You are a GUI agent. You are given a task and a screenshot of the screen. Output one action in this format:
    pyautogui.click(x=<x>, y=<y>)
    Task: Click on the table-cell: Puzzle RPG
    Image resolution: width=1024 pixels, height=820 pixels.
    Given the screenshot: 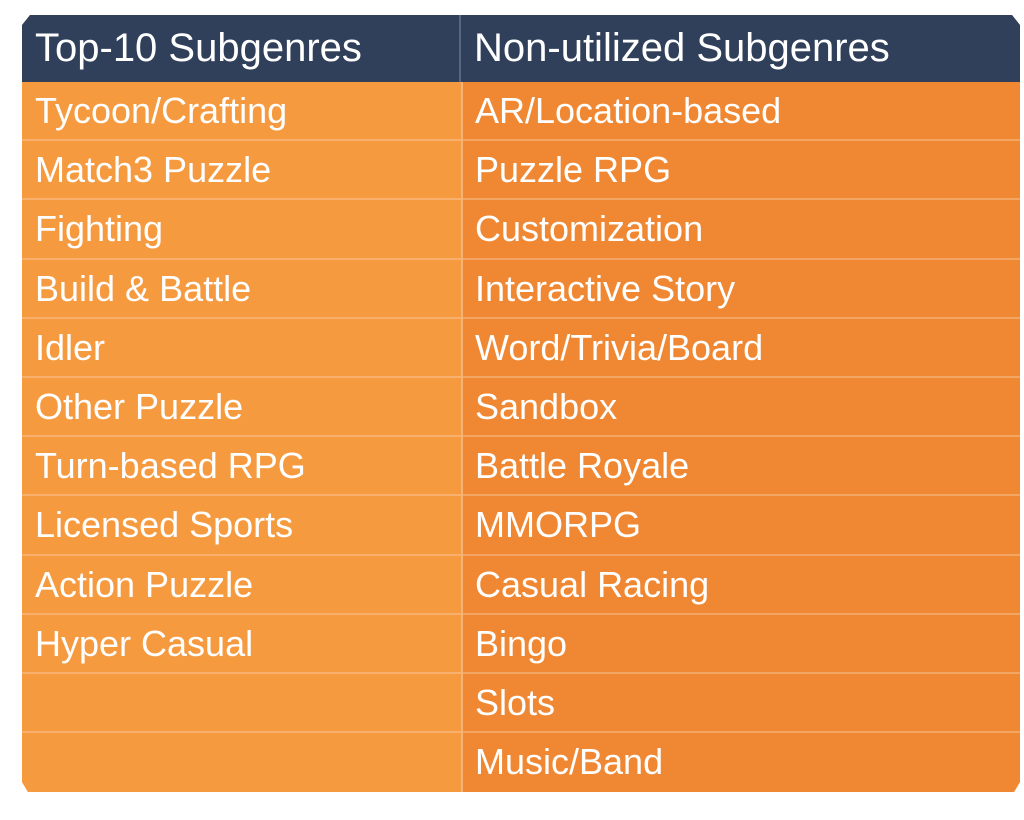 What is the action you would take?
    pyautogui.click(x=741, y=171)
    